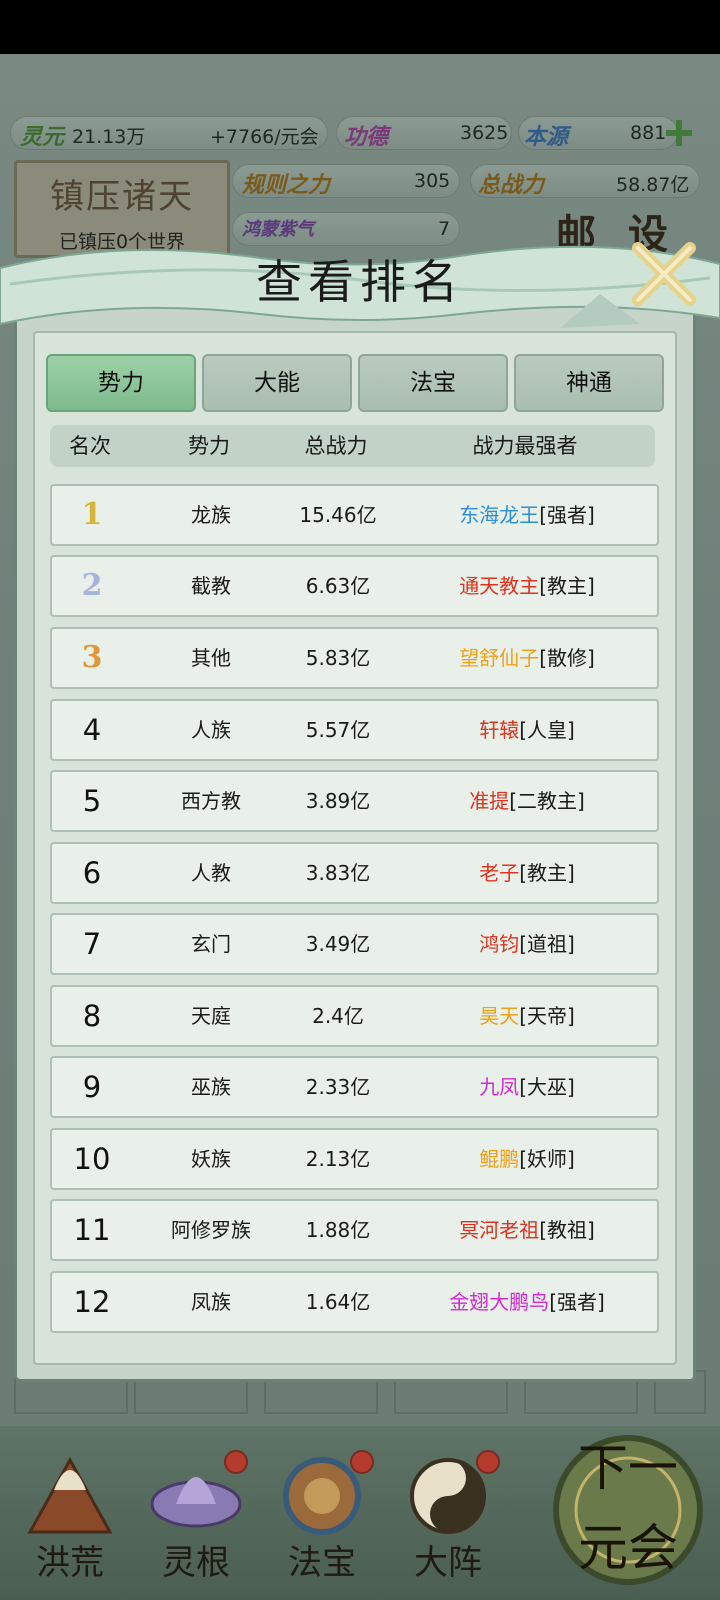 The width and height of the screenshot is (720, 1600). I want to click on strongest-name: 金翅大鹏鸟, so click(499, 1302).